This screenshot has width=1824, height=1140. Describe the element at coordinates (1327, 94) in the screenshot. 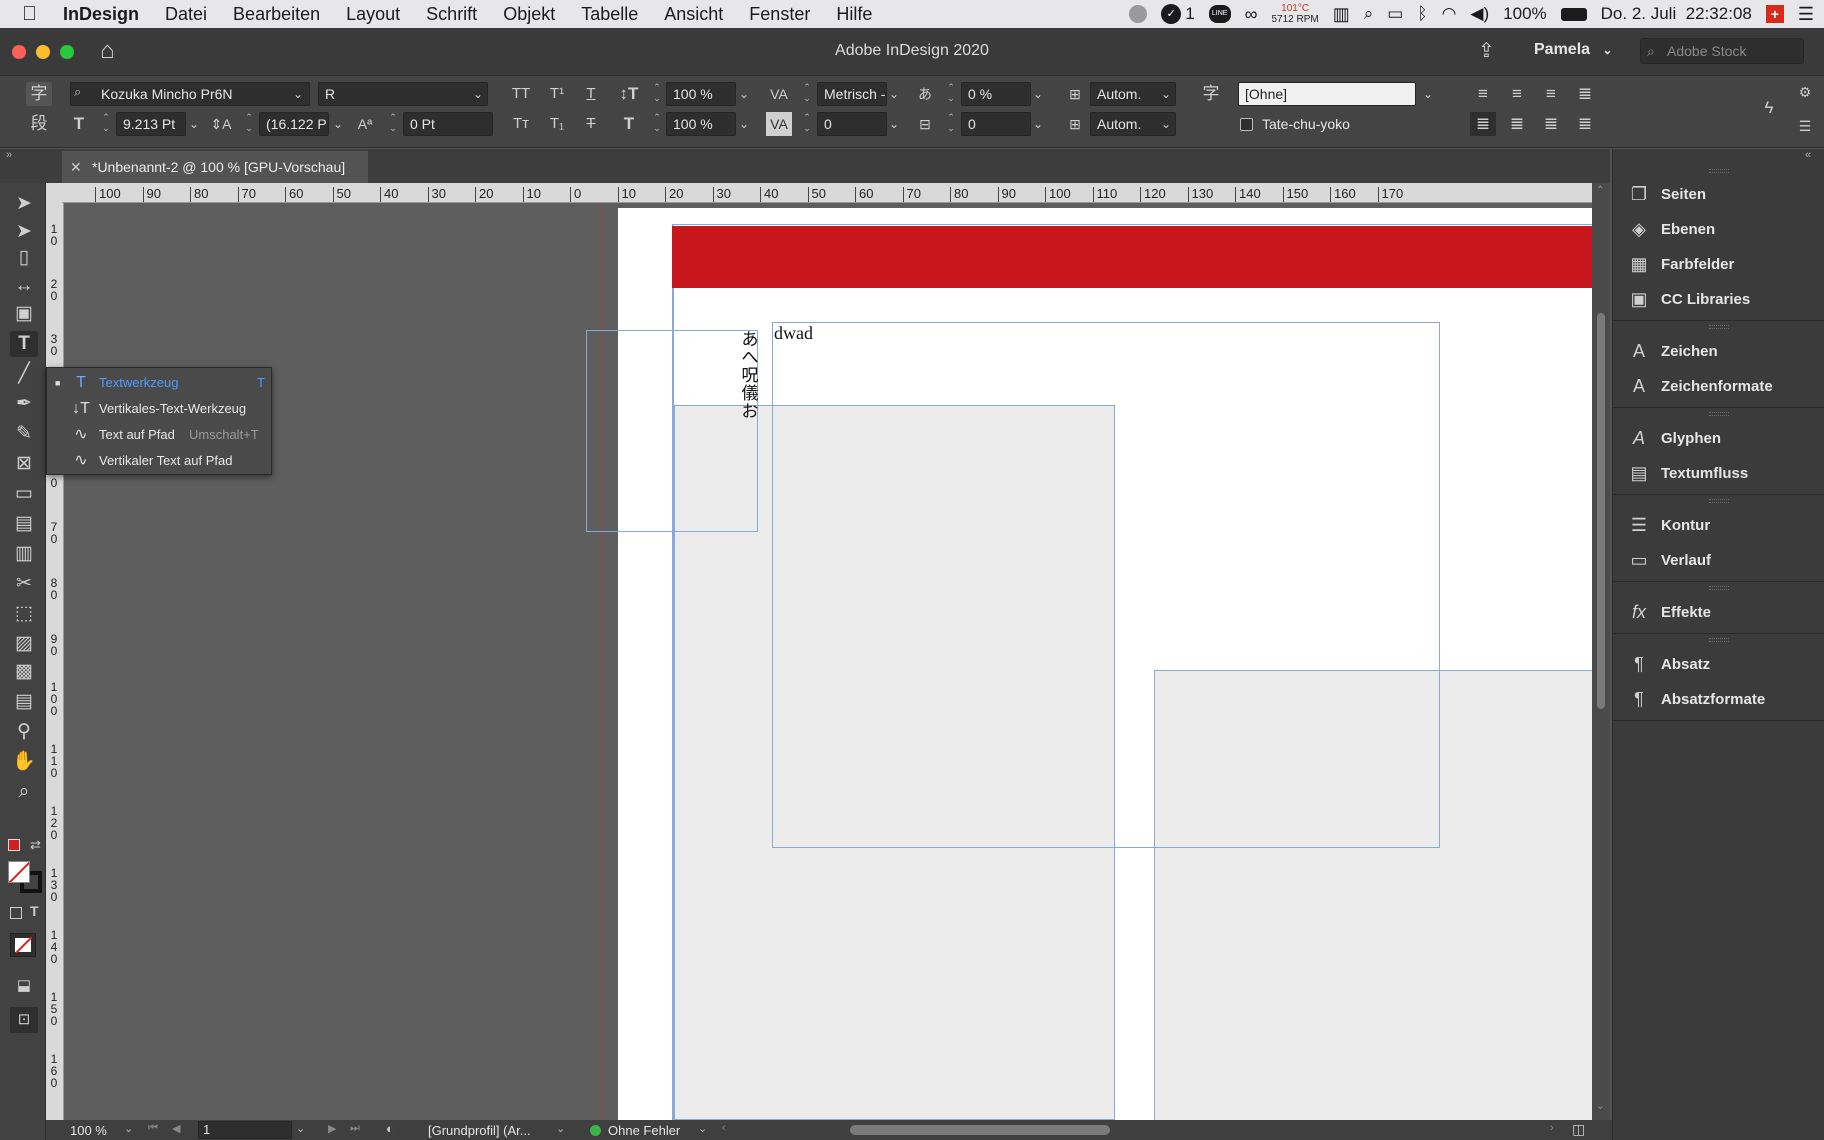

I see `character-style-field: [Ohne]` at that location.